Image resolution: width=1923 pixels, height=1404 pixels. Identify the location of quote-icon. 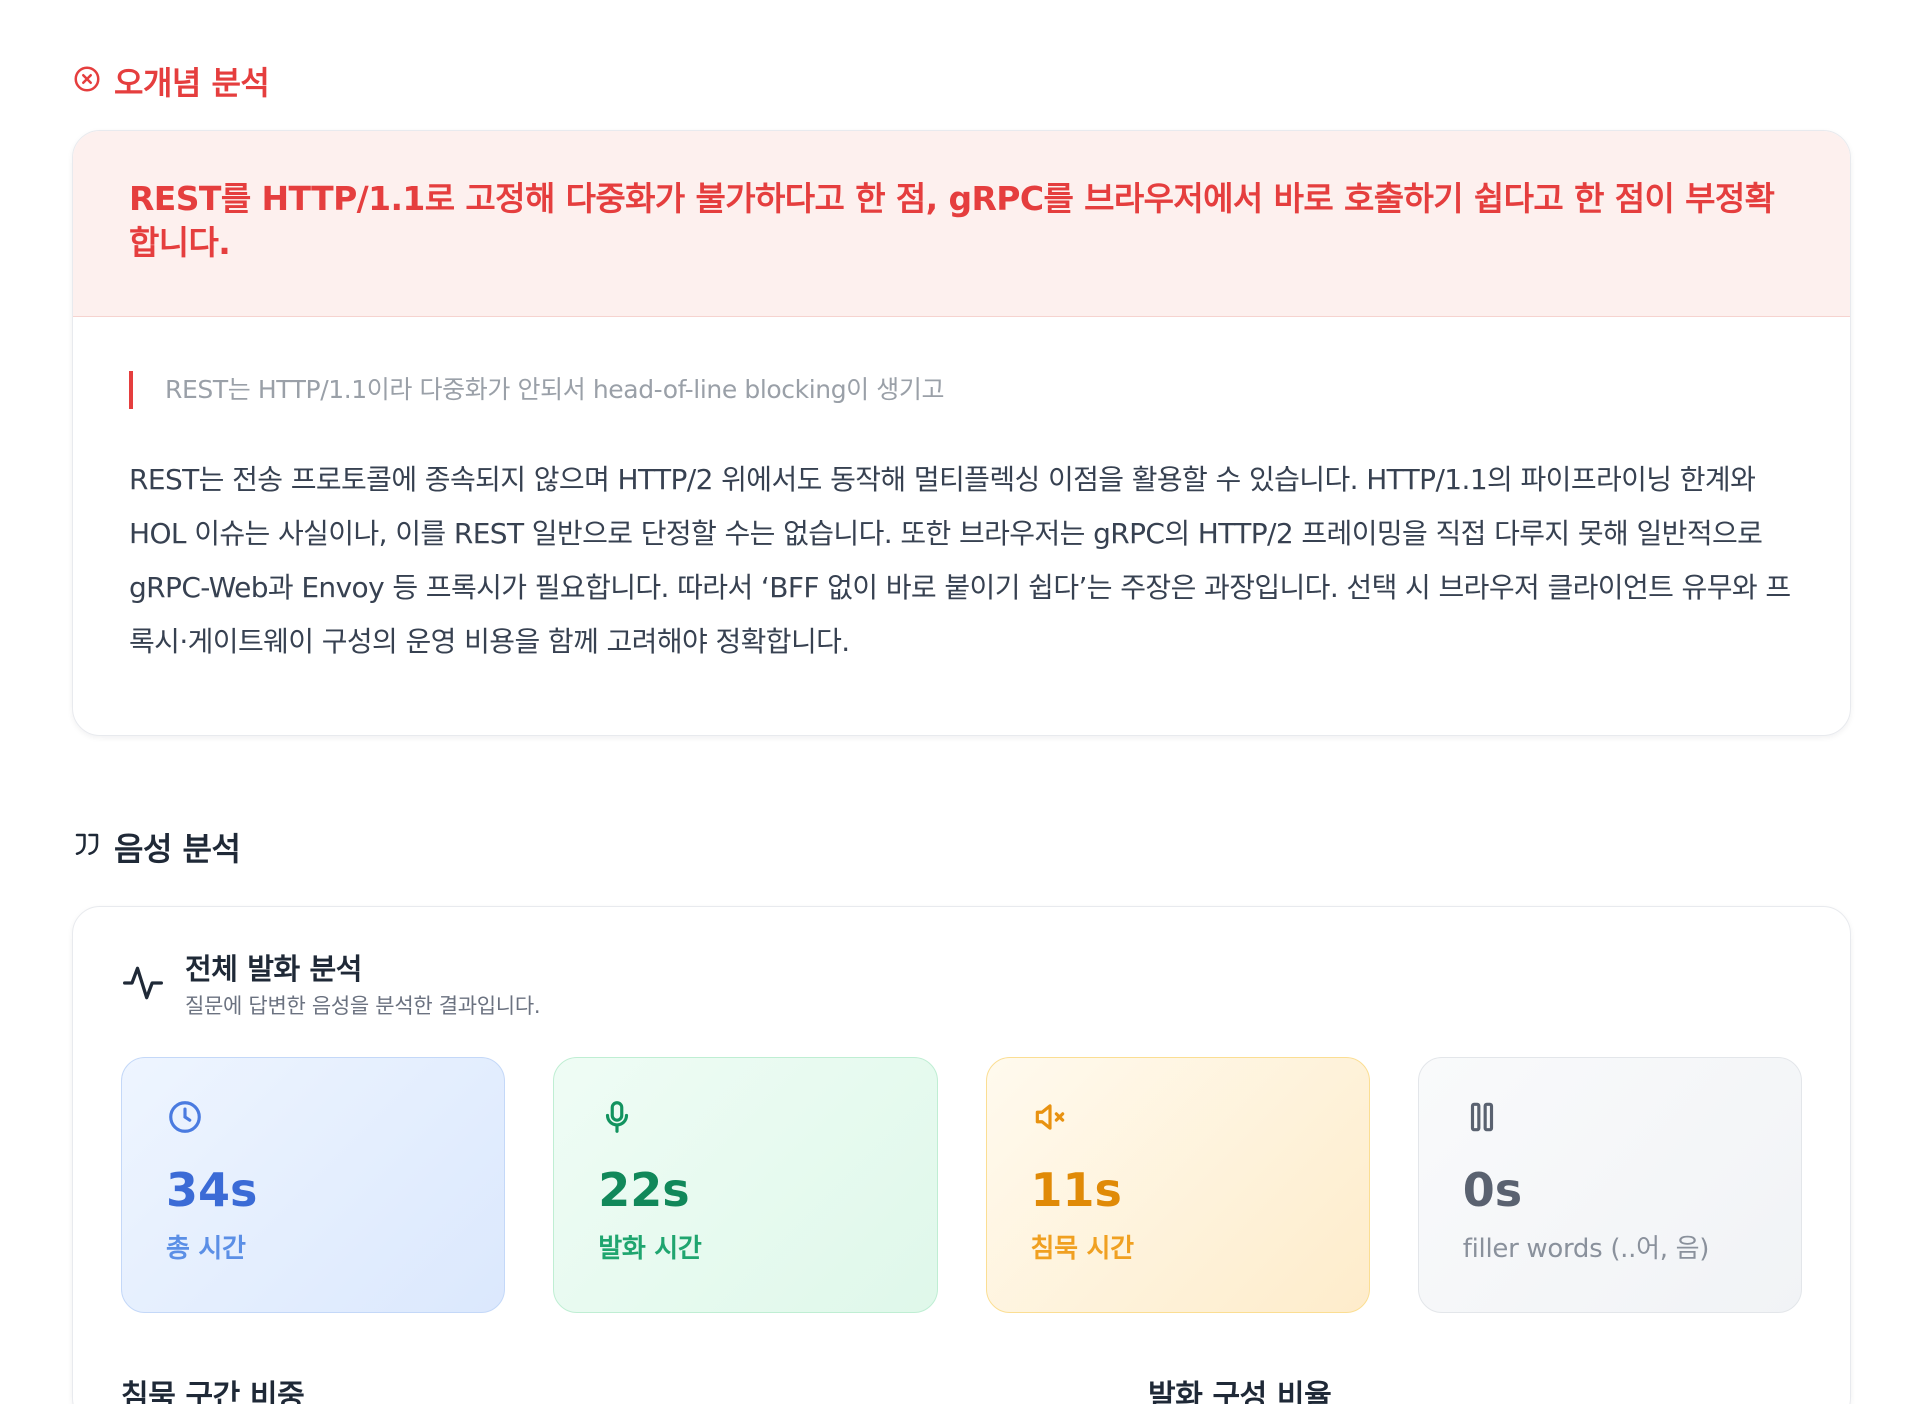
(87, 847).